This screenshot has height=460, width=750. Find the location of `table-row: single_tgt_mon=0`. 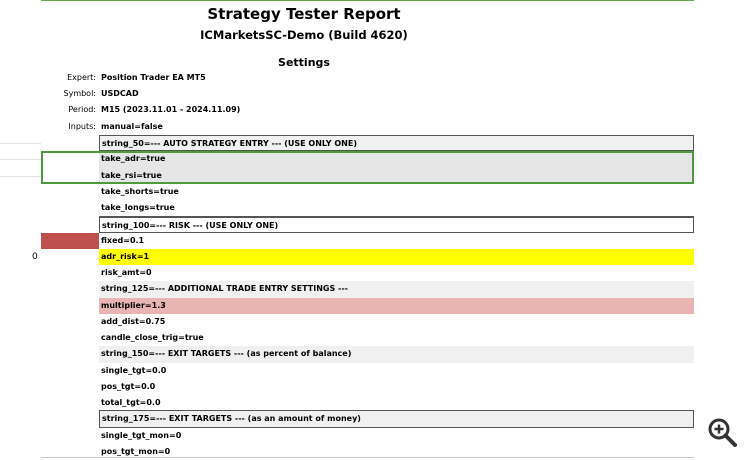

table-row: single_tgt_mon=0 is located at coordinates (375, 436).